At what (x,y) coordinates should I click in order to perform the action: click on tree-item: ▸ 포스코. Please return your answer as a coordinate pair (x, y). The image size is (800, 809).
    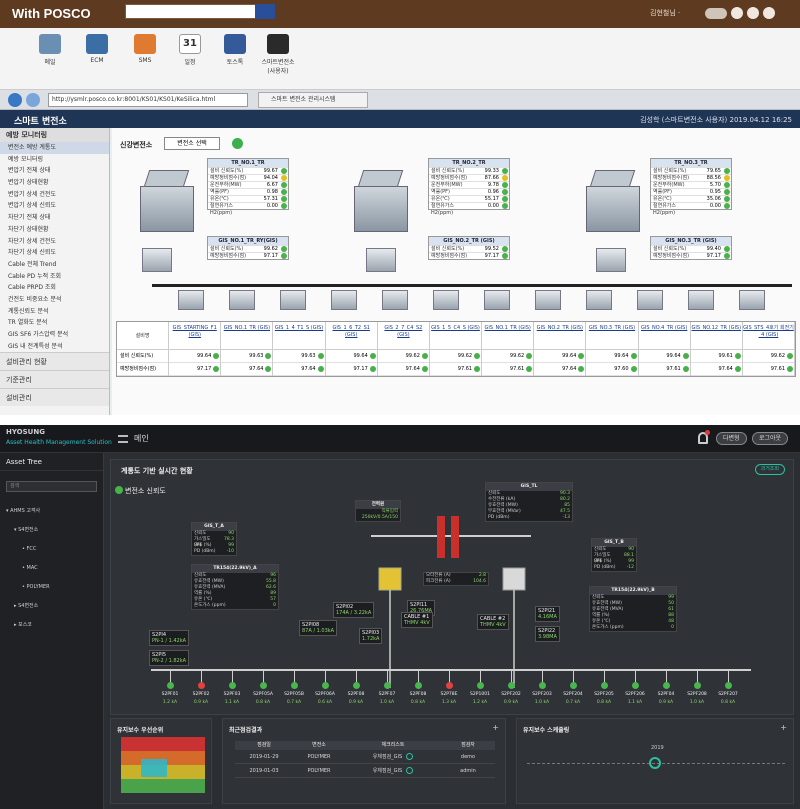
    Looking at the image, I should click on (51, 625).